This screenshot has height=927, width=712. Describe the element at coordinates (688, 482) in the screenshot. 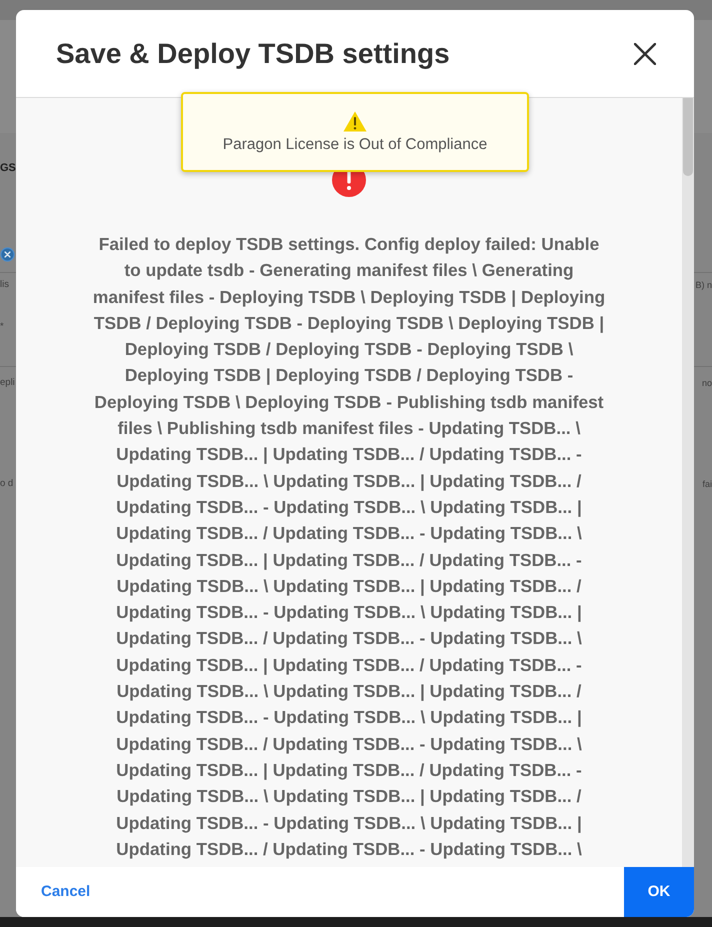

I see `scrollbar` at that location.